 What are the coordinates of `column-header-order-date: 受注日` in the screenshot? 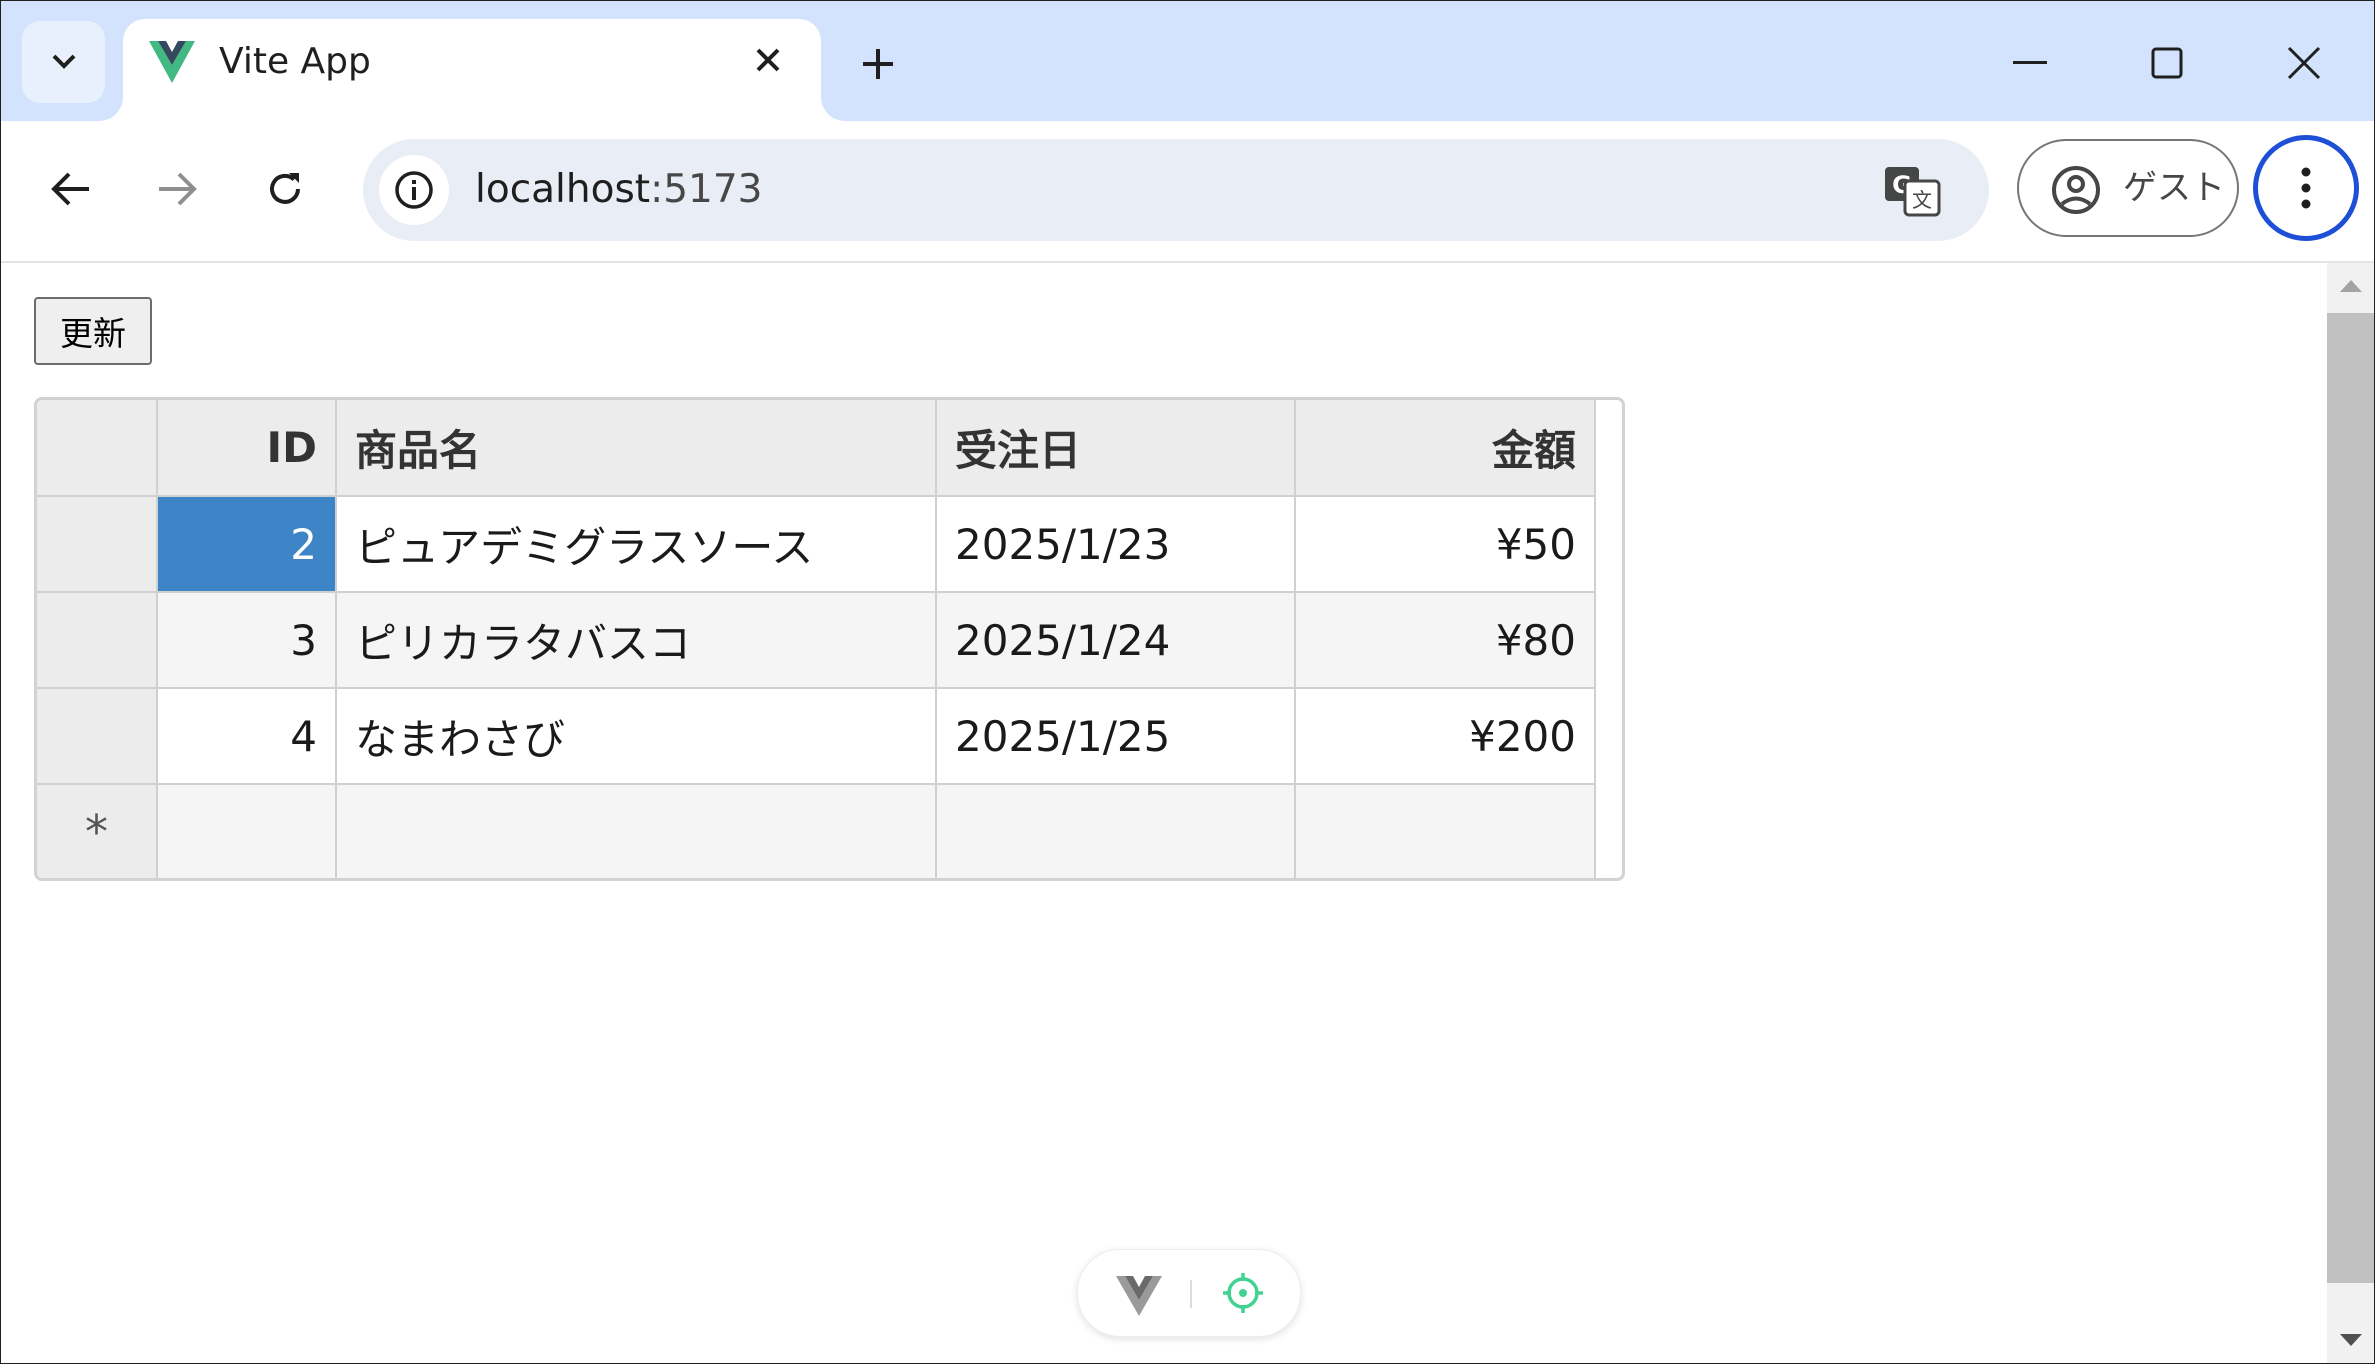 It's located at (1115, 448).